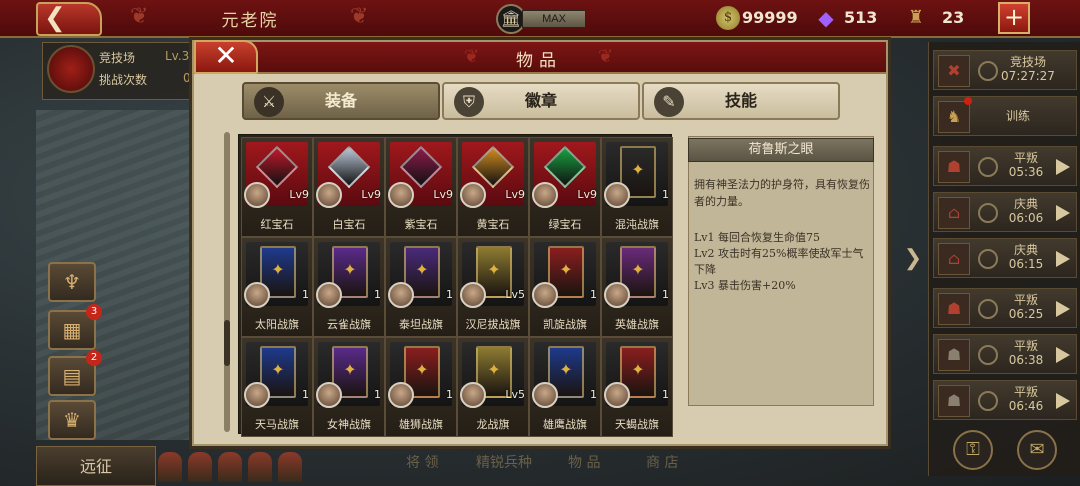 This screenshot has width=1080, height=486. Describe the element at coordinates (236, 467) in the screenshot. I see `soldier-row` at that location.